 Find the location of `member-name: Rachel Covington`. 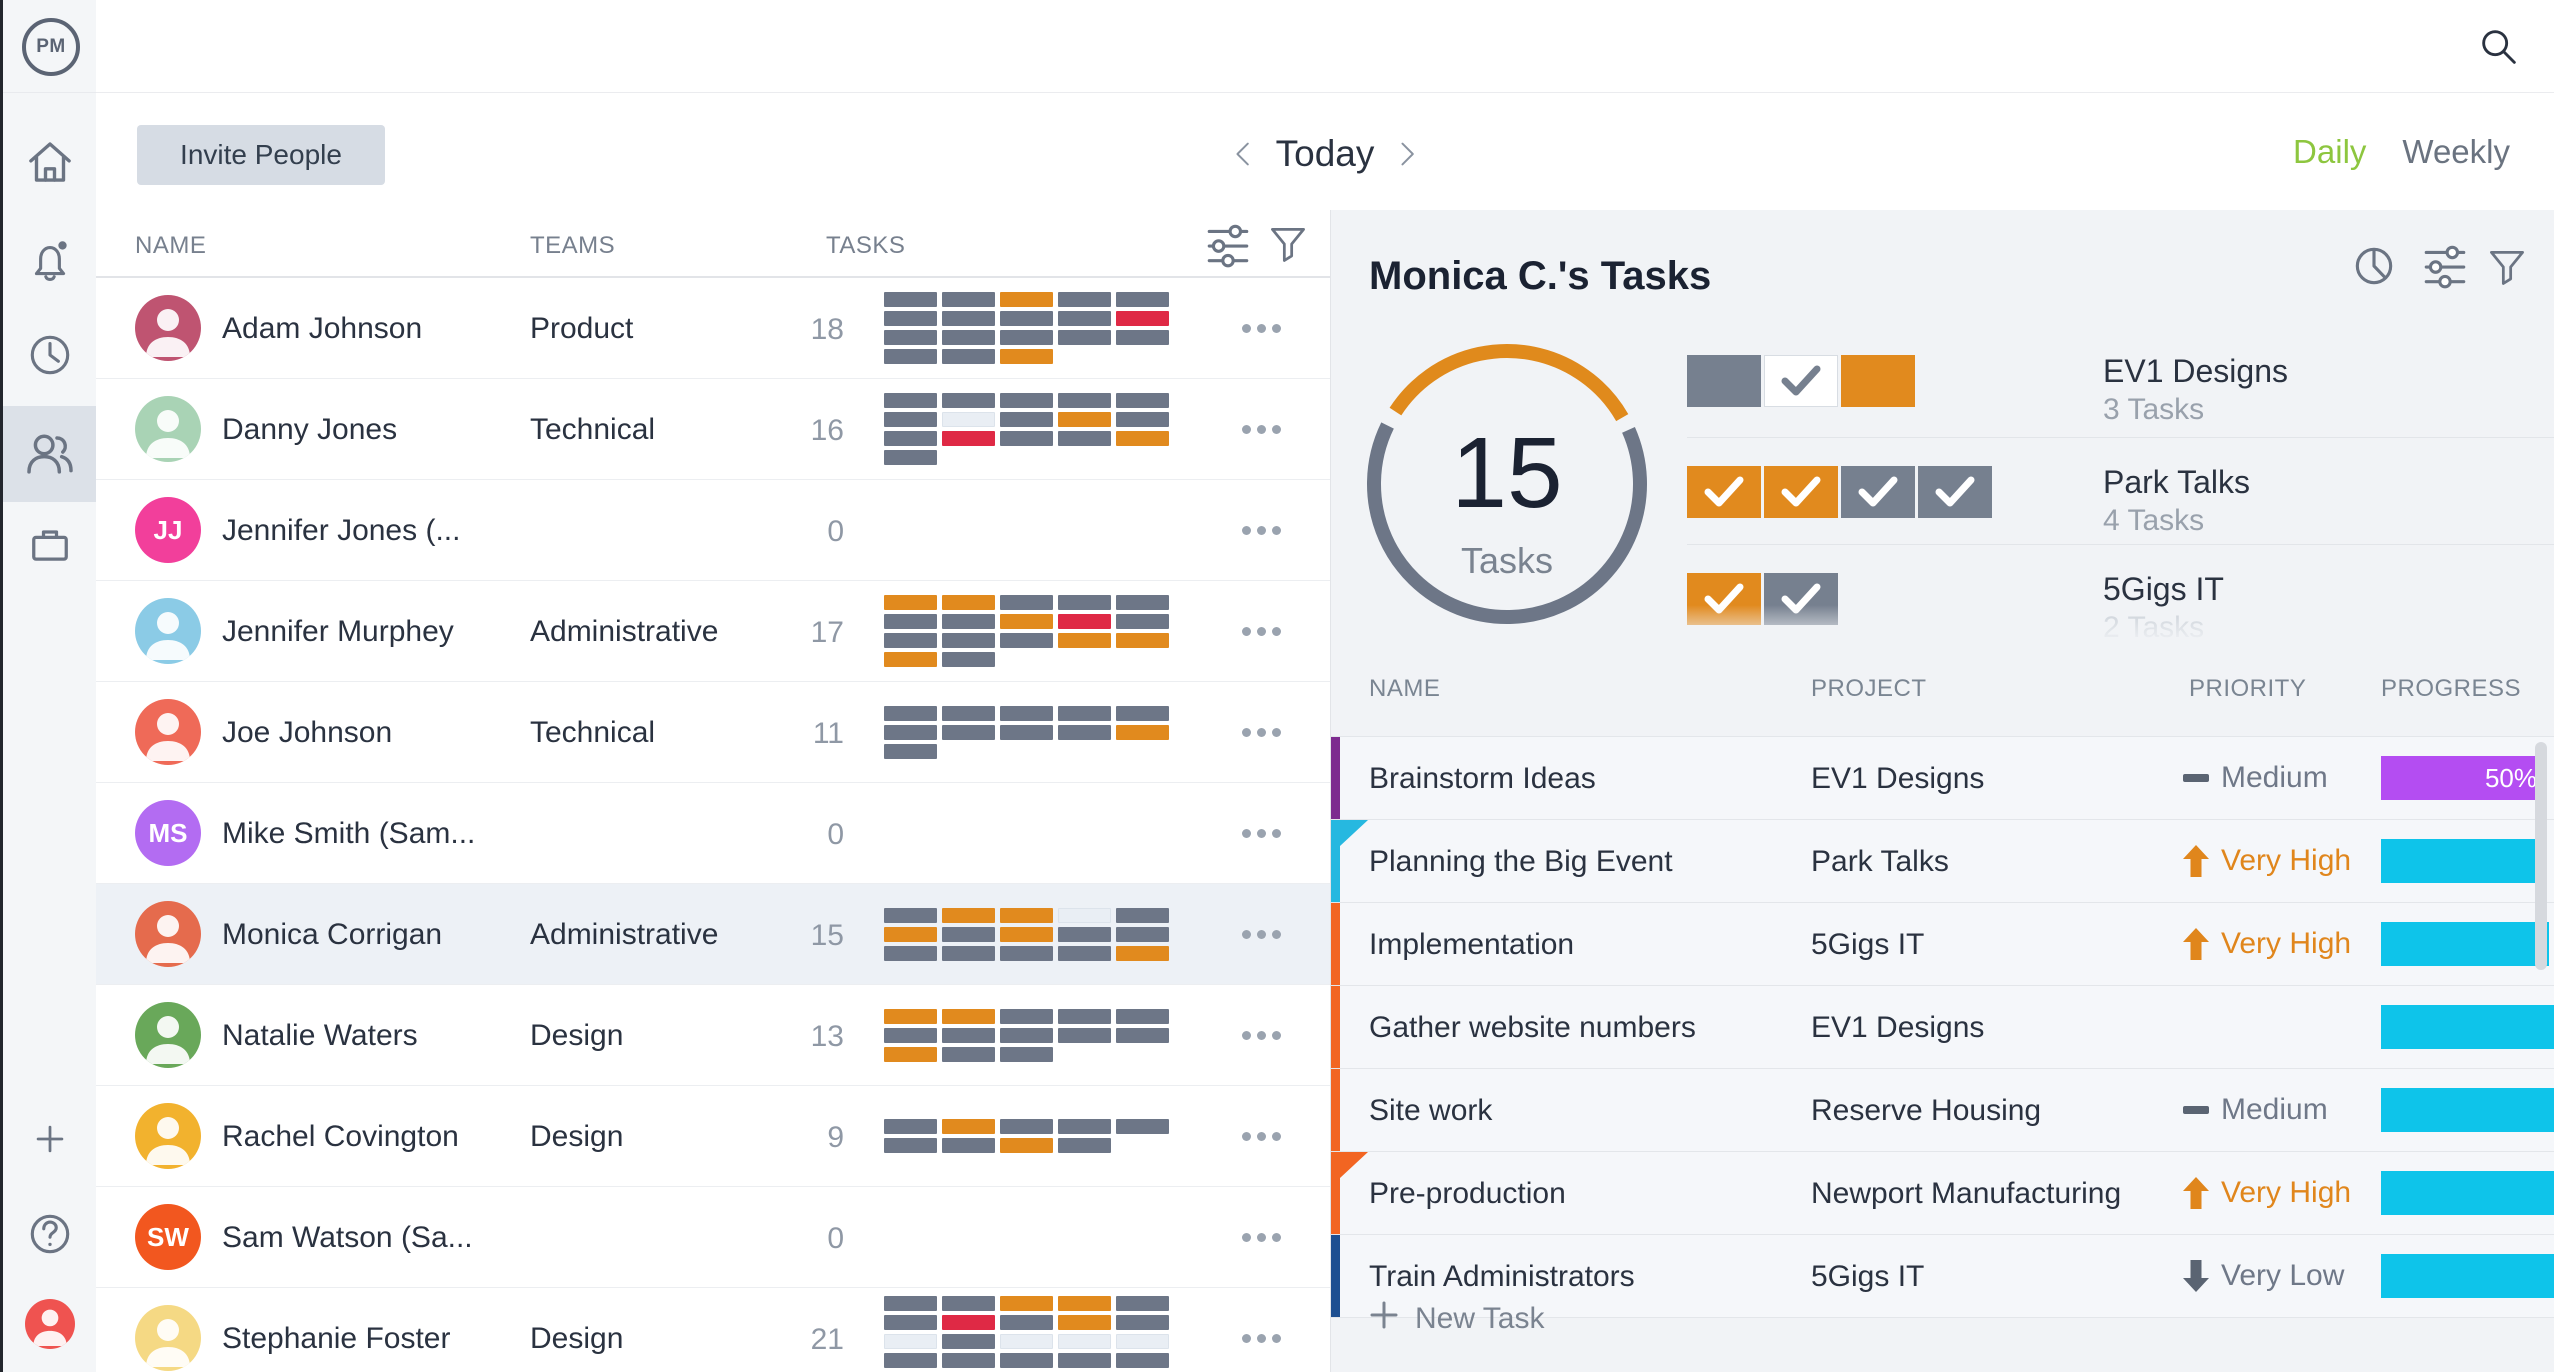

member-name: Rachel Covington is located at coordinates (340, 1137).